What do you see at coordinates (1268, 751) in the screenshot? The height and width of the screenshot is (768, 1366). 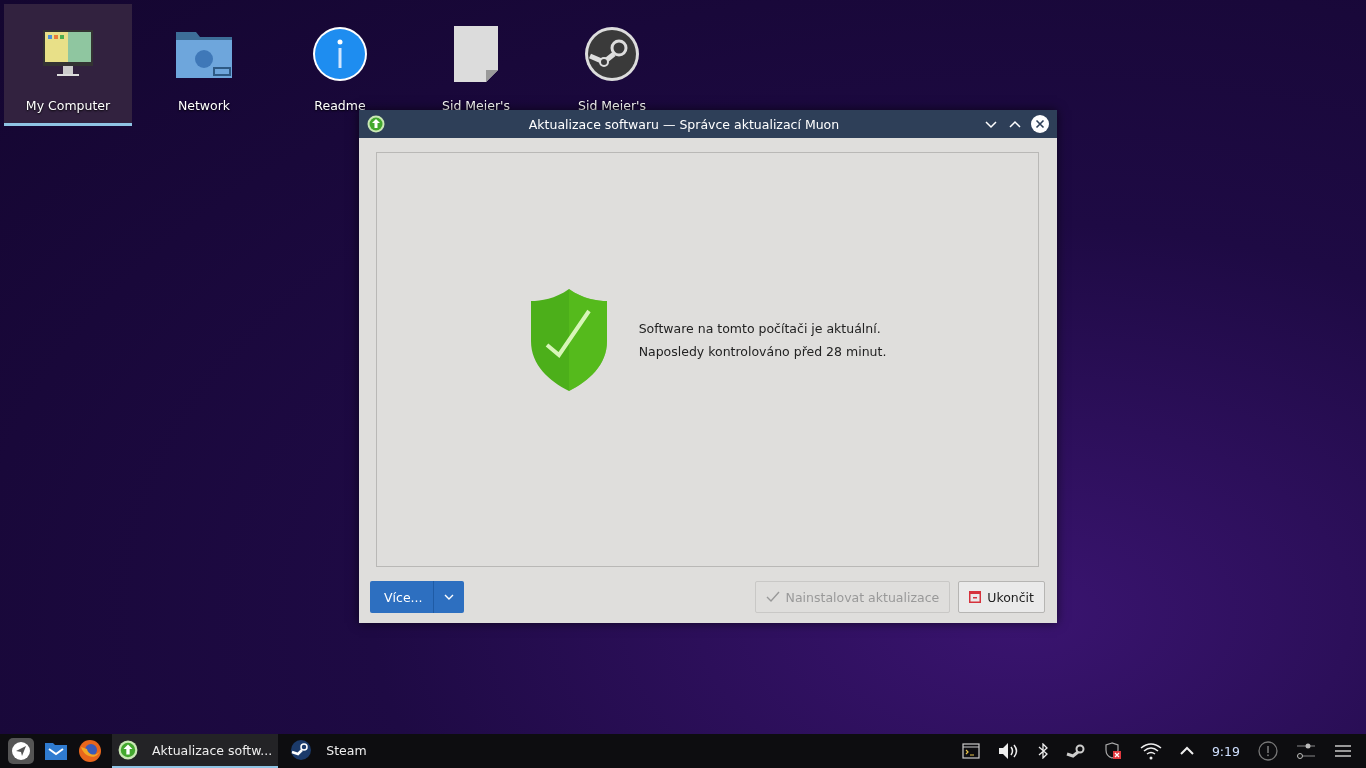 I see `notification-icon` at bounding box center [1268, 751].